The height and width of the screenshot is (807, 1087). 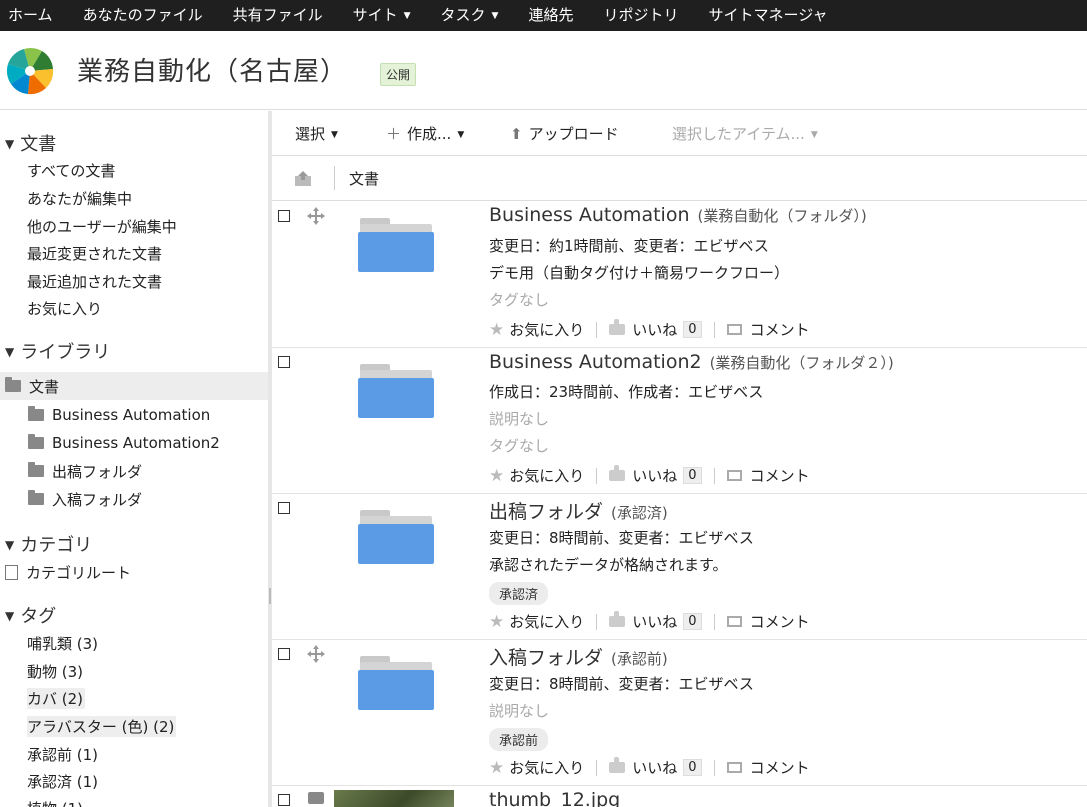 What do you see at coordinates (334, 178) in the screenshot?
I see `breadcrumb-divider` at bounding box center [334, 178].